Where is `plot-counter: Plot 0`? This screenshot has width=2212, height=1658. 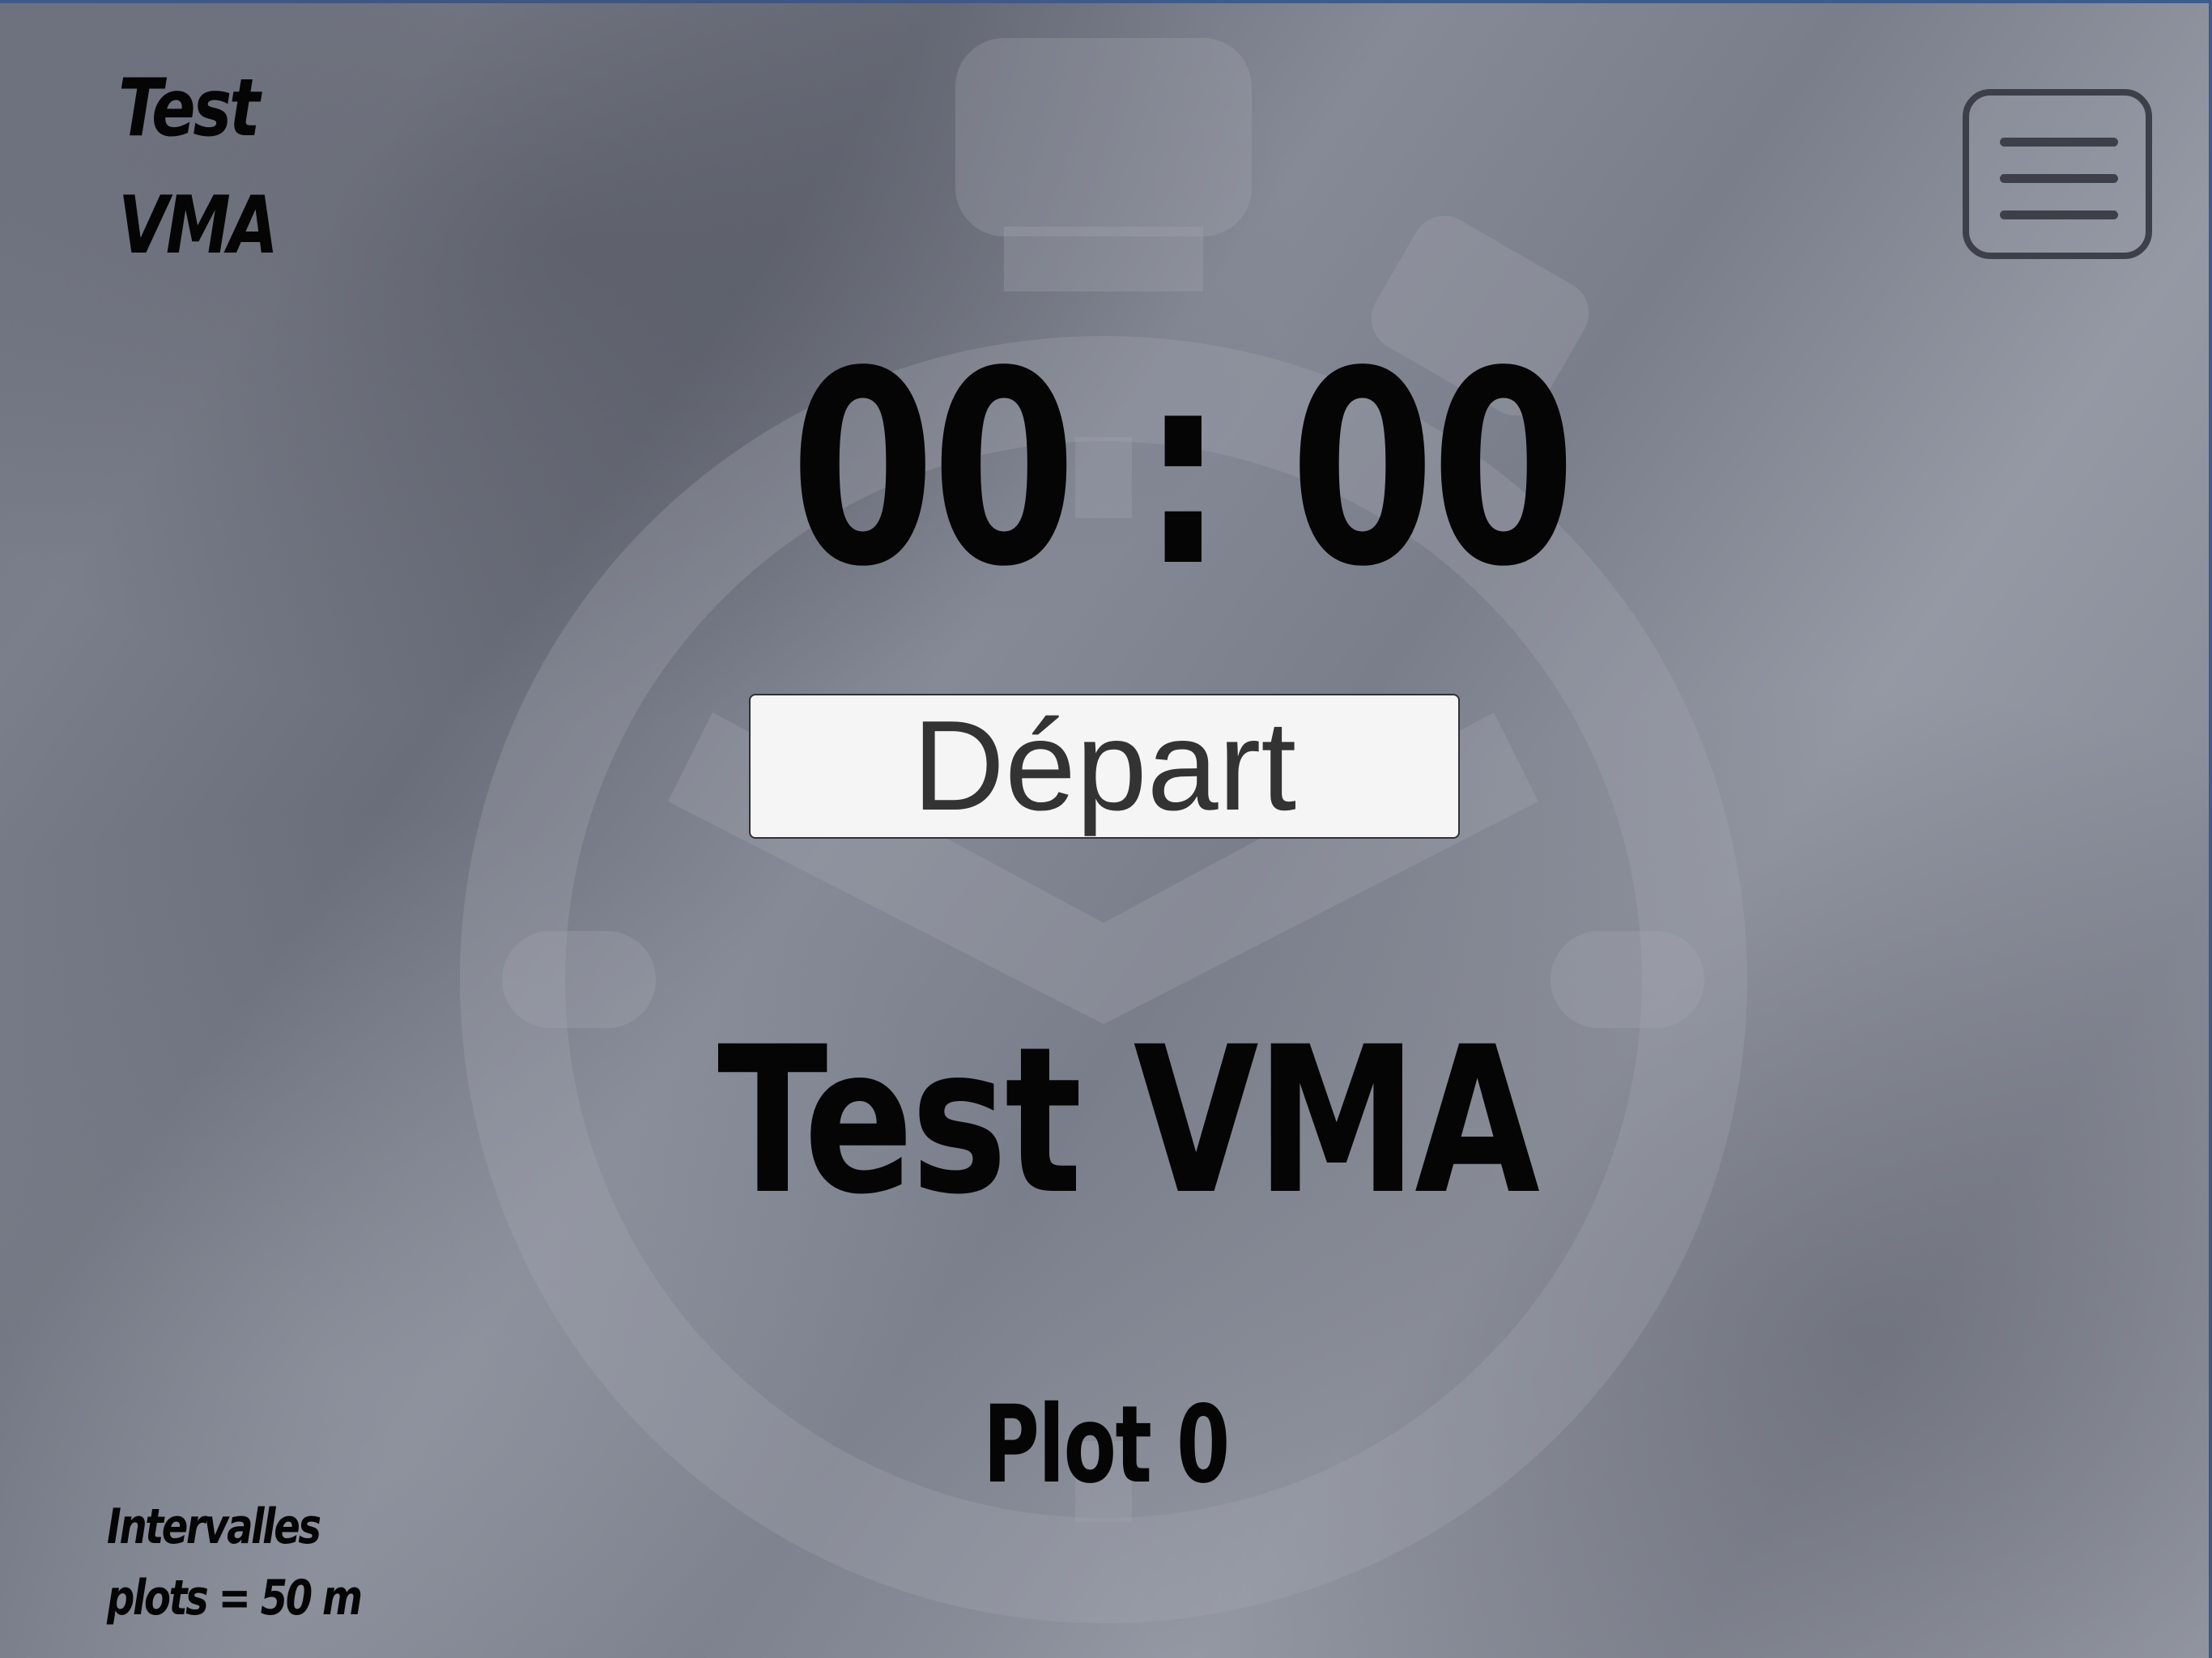
plot-counter: Plot 0 is located at coordinates (1106, 1445).